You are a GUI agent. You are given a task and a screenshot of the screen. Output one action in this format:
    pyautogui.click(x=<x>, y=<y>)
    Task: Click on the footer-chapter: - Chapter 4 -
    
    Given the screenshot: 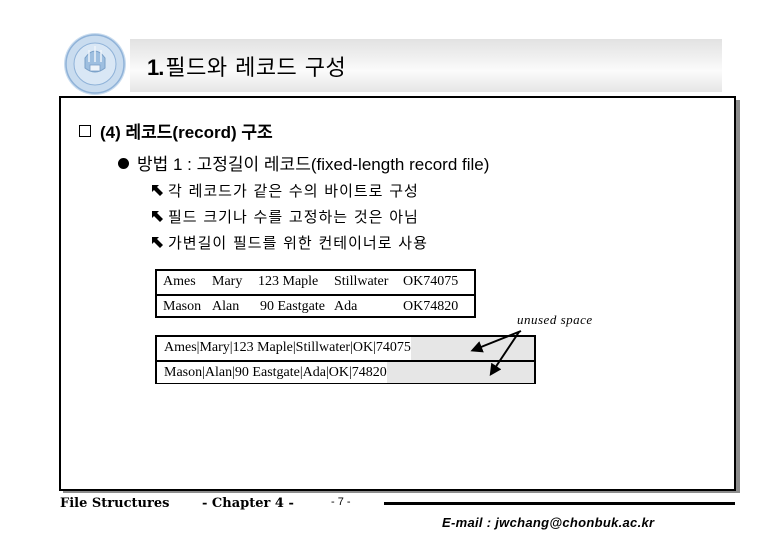 What is the action you would take?
    pyautogui.click(x=248, y=503)
    